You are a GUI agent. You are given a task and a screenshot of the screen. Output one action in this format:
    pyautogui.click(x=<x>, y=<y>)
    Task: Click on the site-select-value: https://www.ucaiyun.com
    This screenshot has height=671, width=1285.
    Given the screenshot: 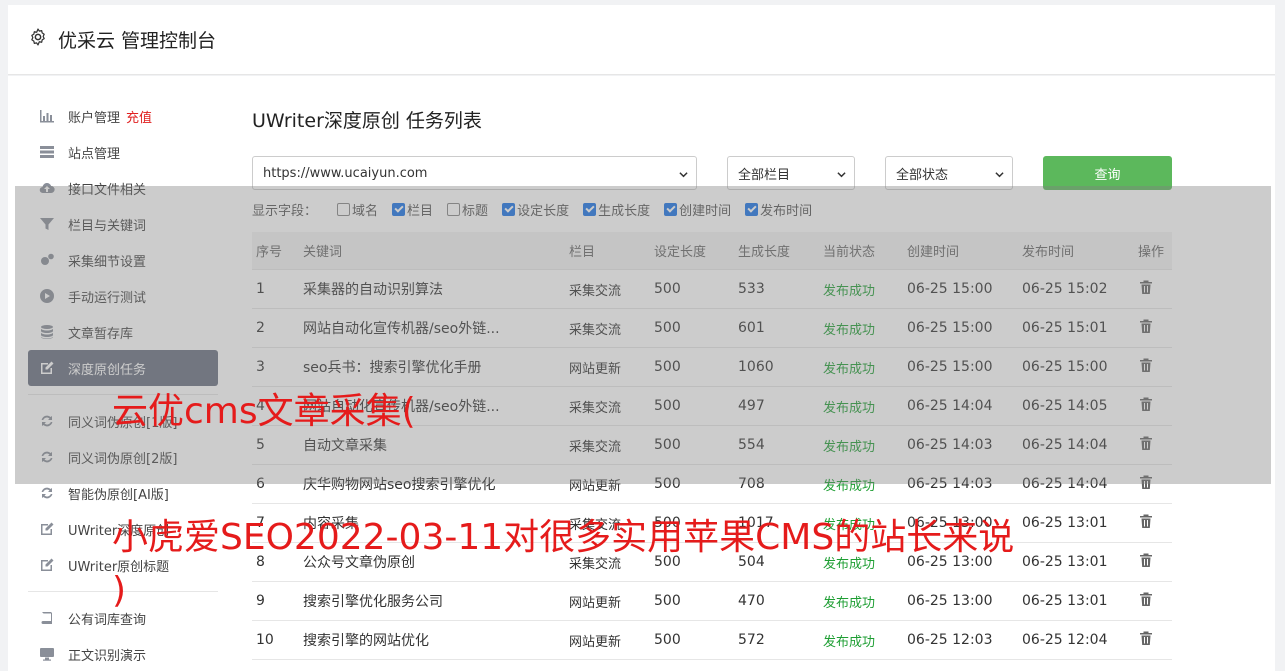 What is the action you would take?
    pyautogui.click(x=345, y=173)
    